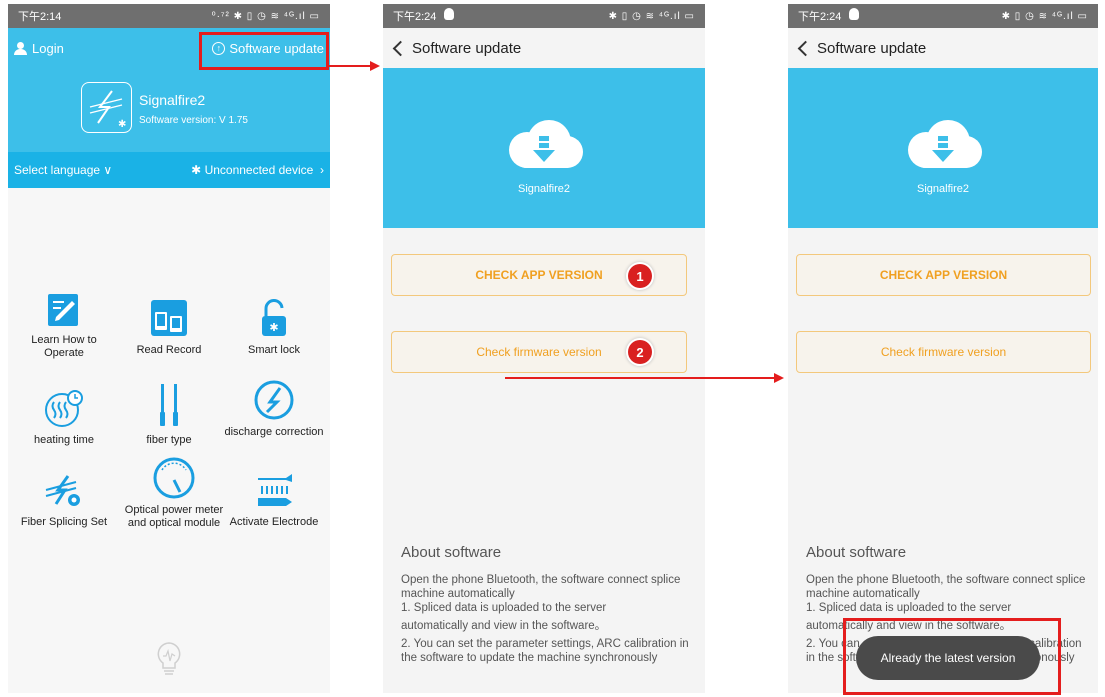  I want to click on select-language-label: Select language, so click(57, 170).